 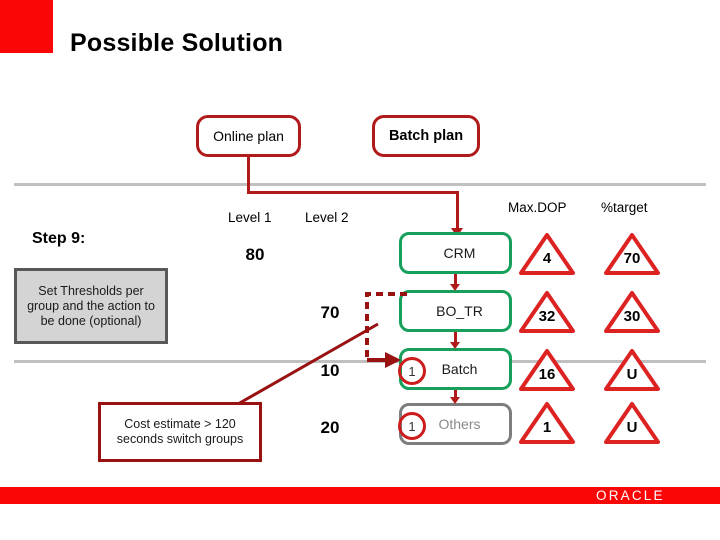 I want to click on target-indicator-others: U, so click(x=632, y=423).